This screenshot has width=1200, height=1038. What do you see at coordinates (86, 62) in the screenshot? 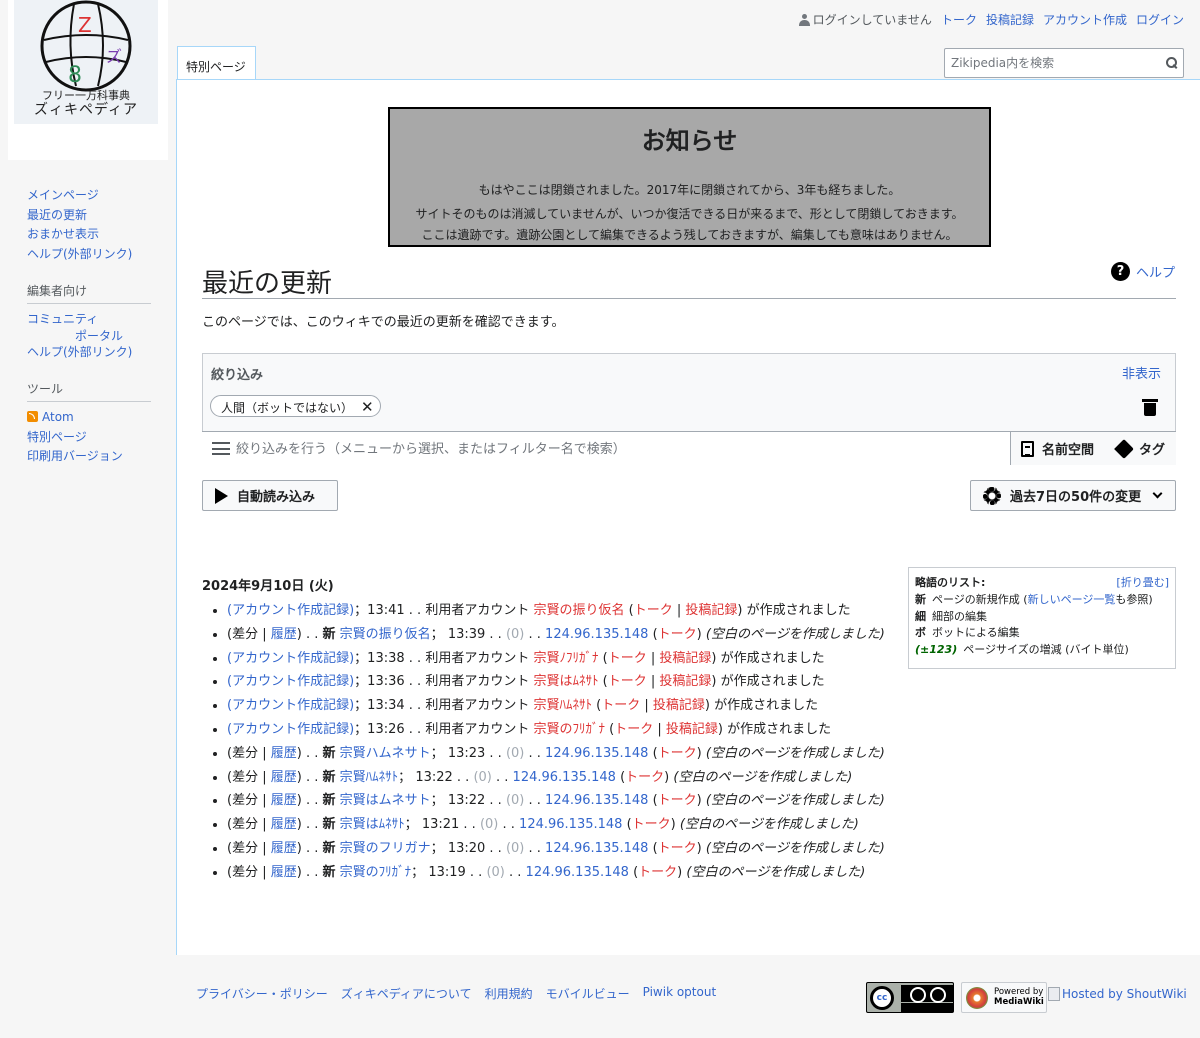
I see `logo-image: Z ズ 8 フリー一万科事典 ズィキペディア` at bounding box center [86, 62].